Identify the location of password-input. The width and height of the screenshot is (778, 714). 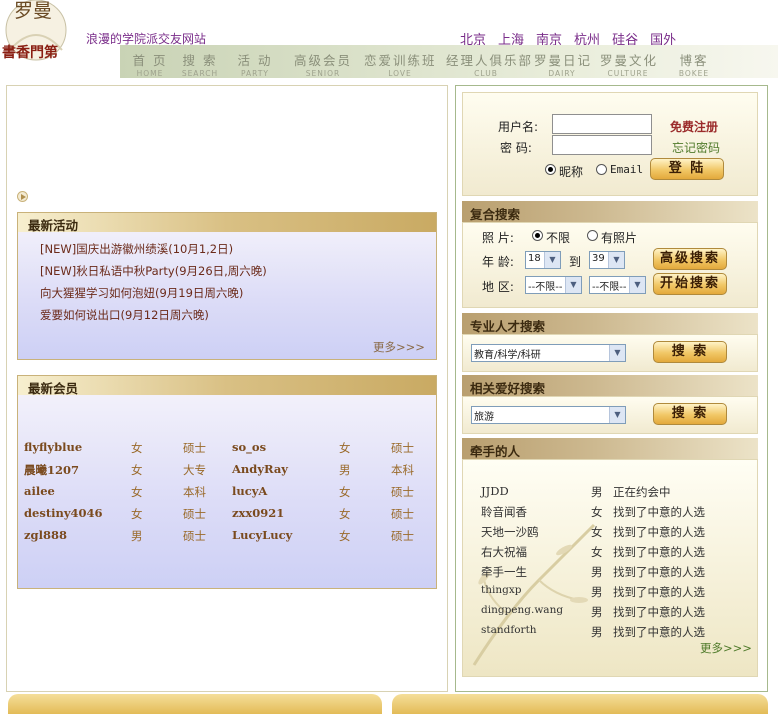
(602, 145).